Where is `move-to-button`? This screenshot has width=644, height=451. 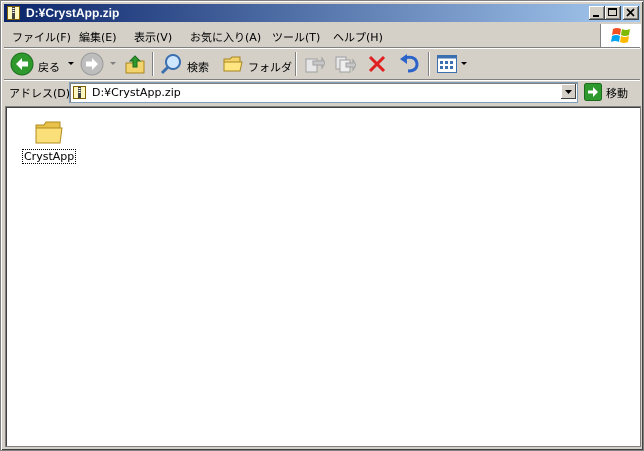
move-to-button is located at coordinates (314, 64).